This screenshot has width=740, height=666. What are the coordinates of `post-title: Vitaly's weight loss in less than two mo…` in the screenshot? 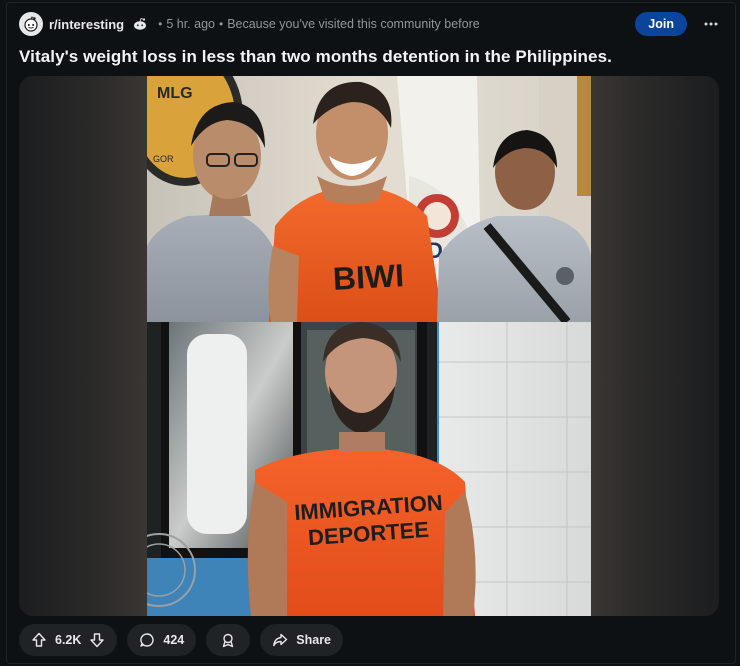 It's located at (371, 57).